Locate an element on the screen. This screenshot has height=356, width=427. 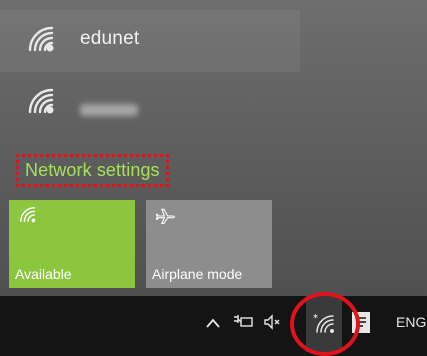
power-plug-icon is located at coordinates (243, 322).